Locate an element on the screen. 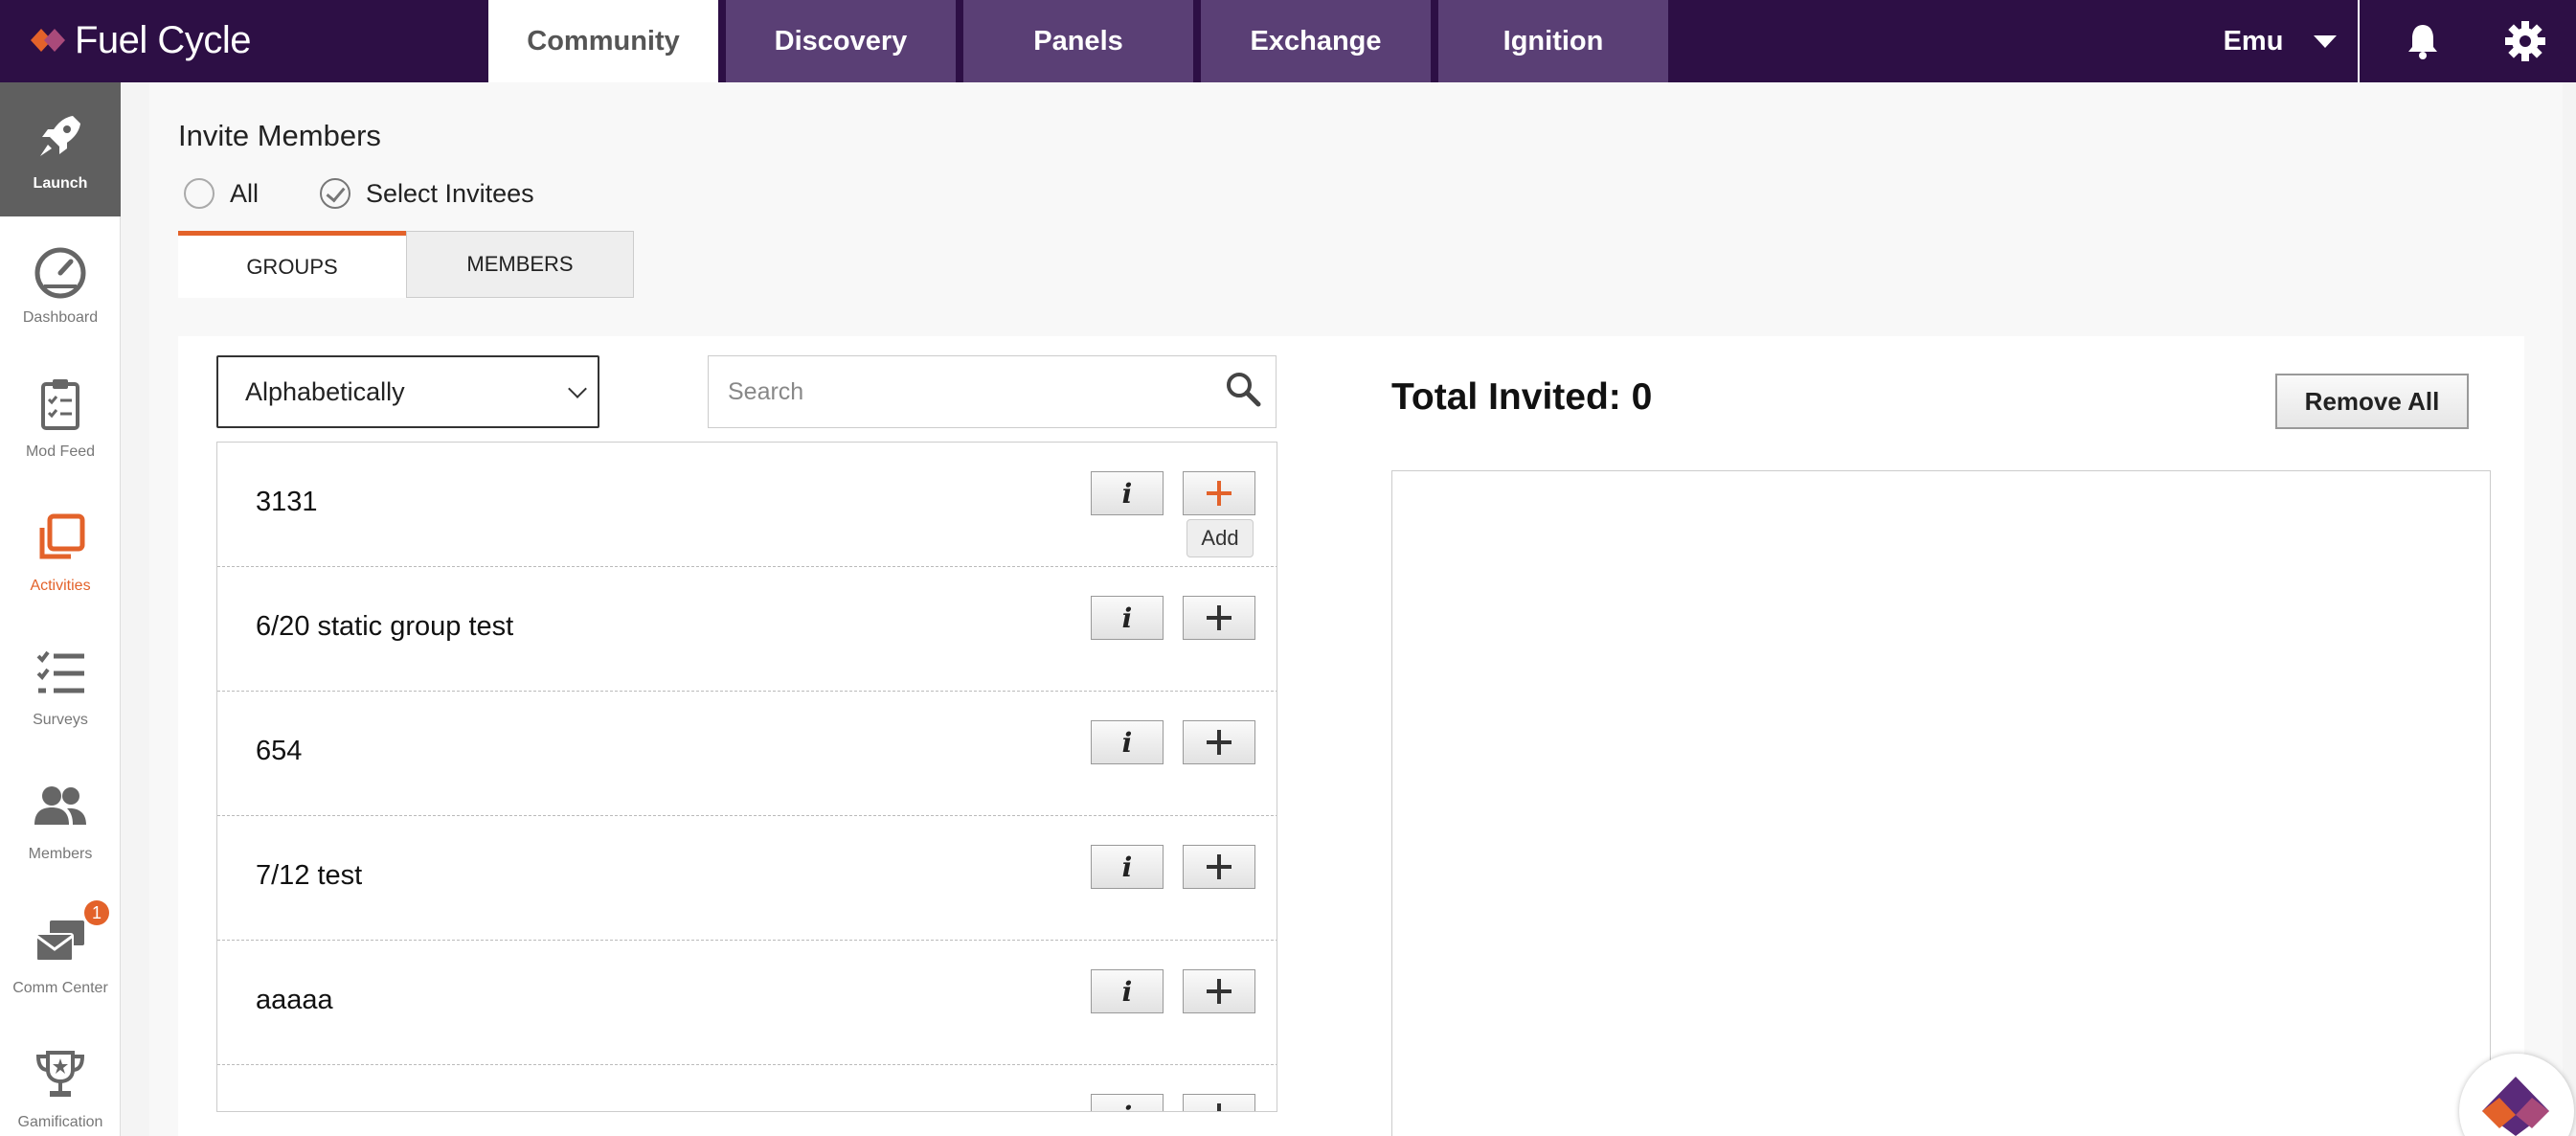 Image resolution: width=2576 pixels, height=1136 pixels. tab-community: Community is located at coordinates (603, 41).